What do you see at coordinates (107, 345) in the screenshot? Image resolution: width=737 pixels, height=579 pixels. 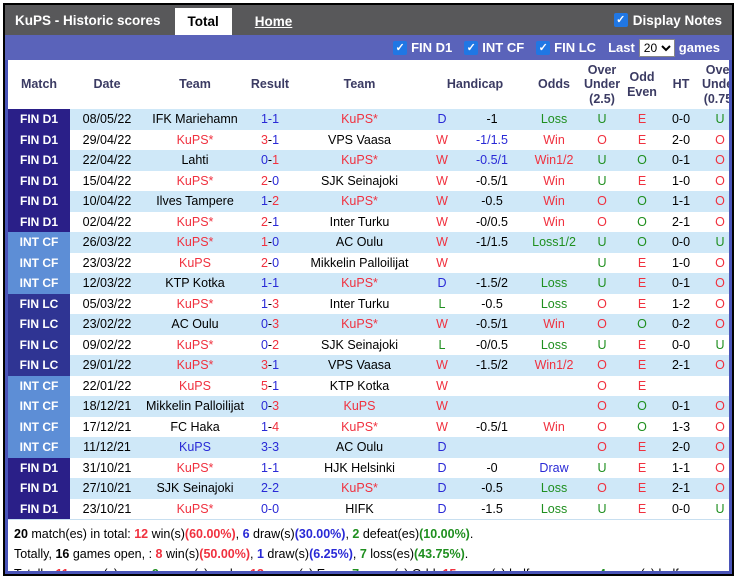 I see `date-cell: 09/02/22` at bounding box center [107, 345].